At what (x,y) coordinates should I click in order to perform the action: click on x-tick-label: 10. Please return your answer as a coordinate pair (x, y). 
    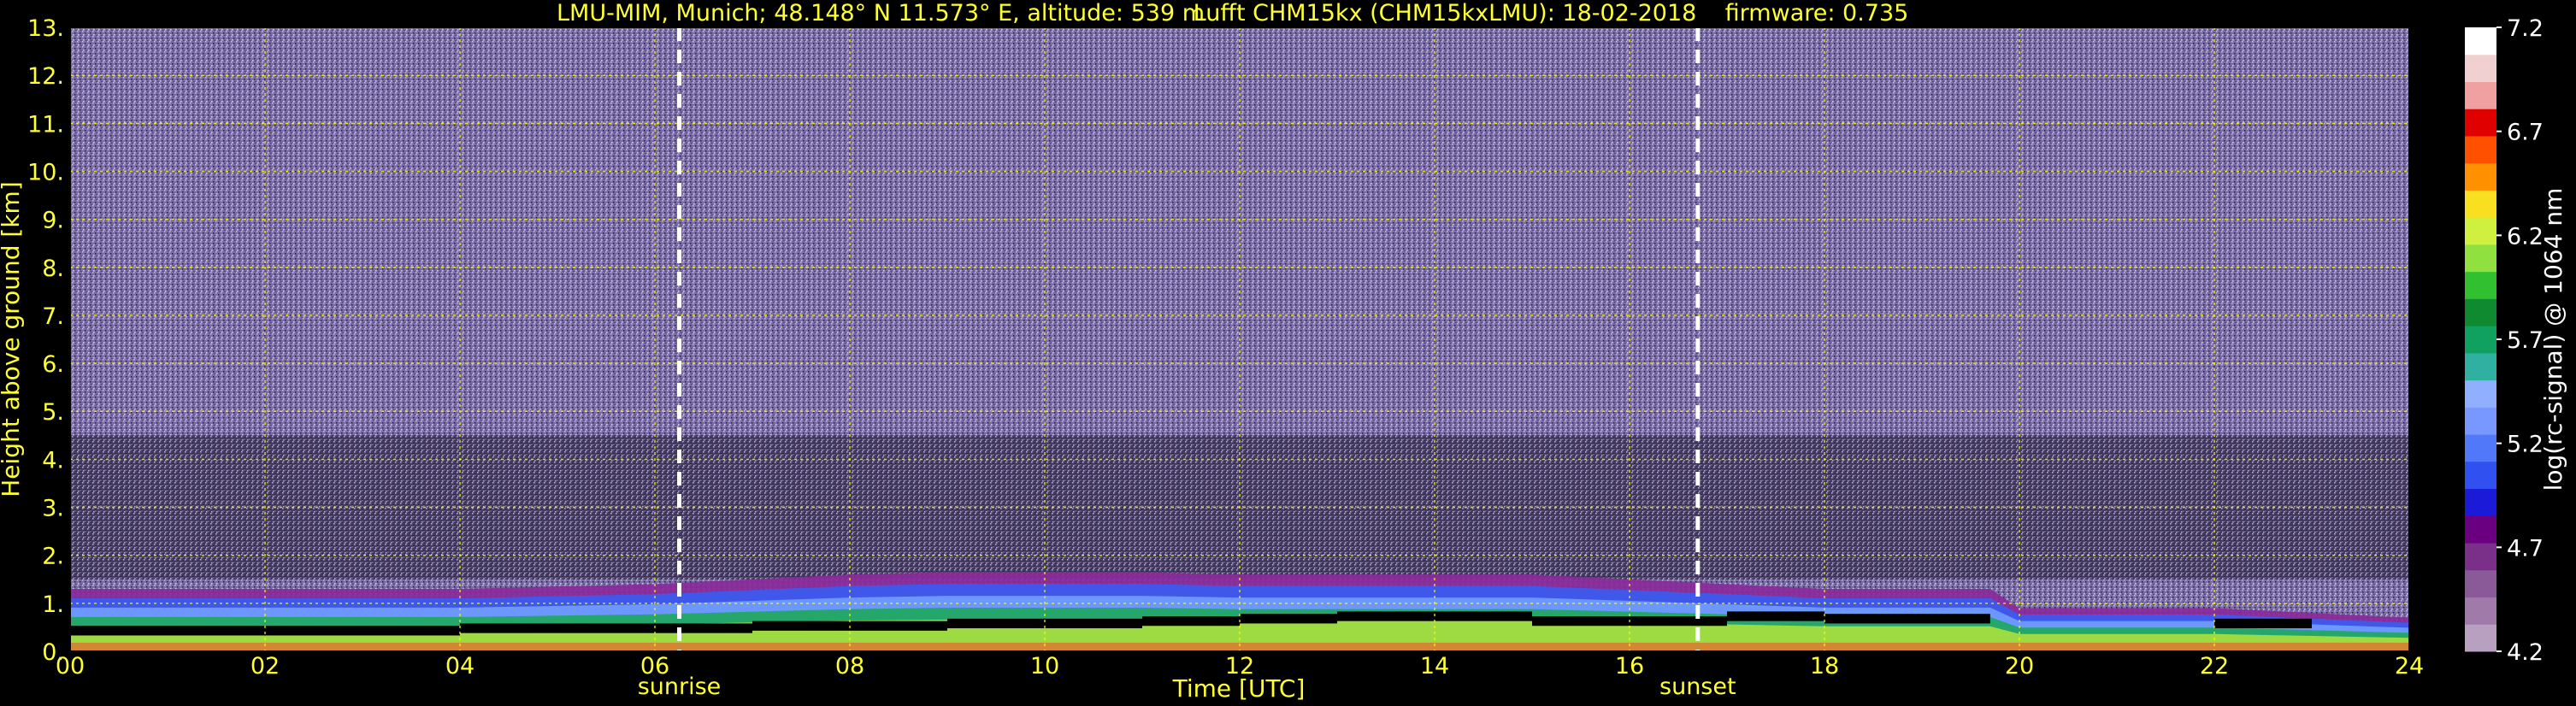
    Looking at the image, I should click on (1045, 666).